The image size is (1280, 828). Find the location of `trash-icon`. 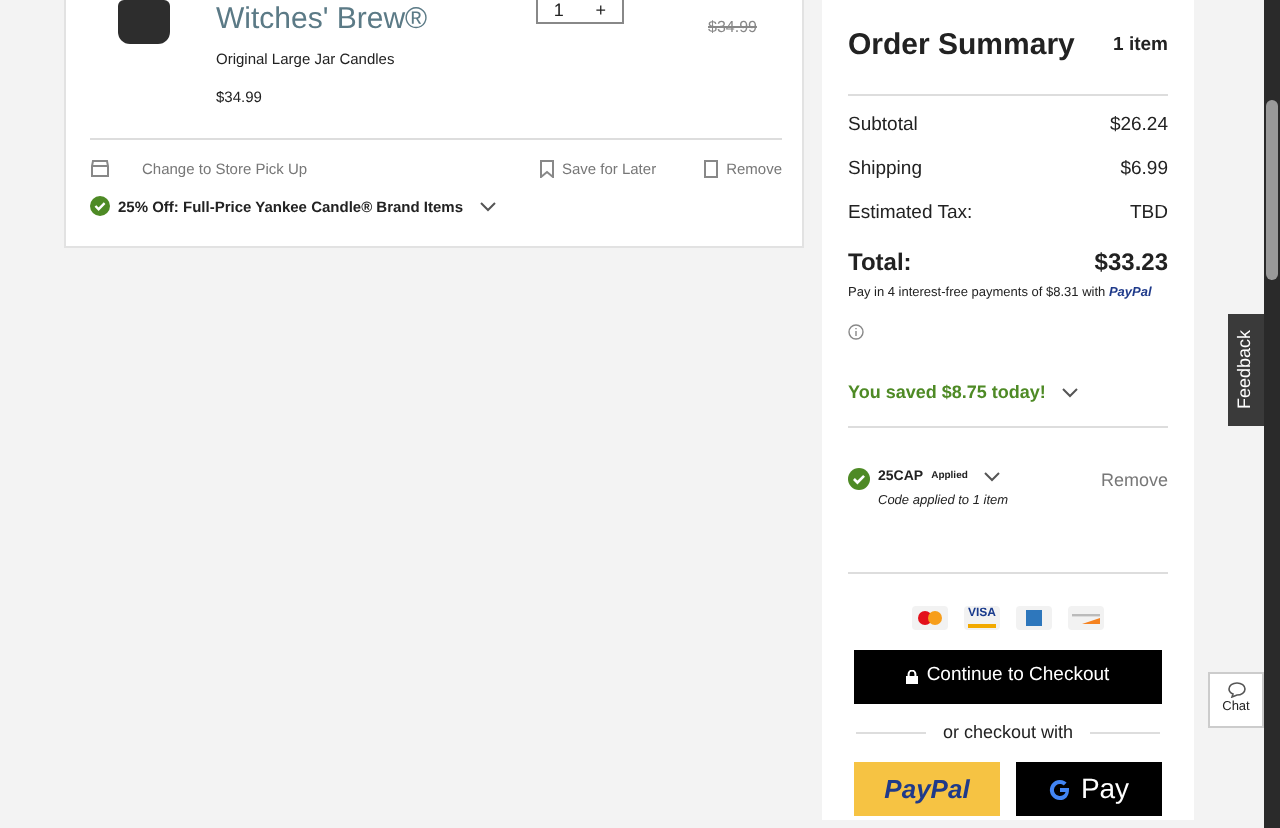

trash-icon is located at coordinates (711, 168).